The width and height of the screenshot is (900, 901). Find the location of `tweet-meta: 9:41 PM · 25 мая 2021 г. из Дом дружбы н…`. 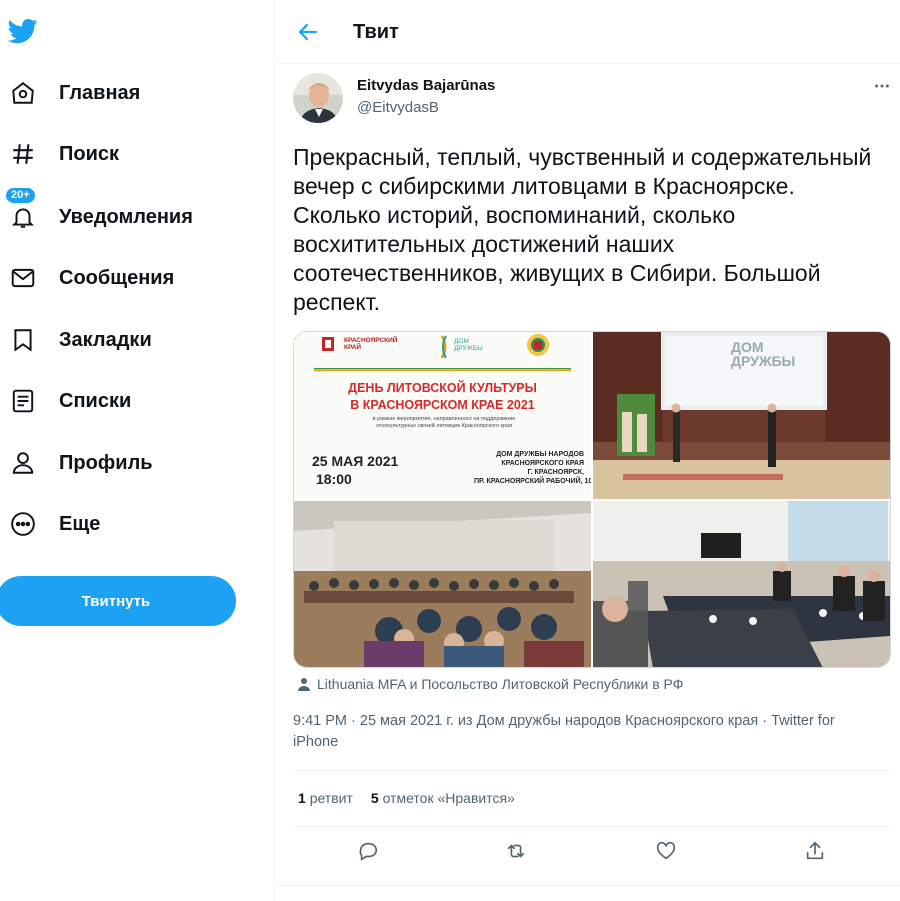

tweet-meta: 9:41 PM · 25 мая 2021 г. из Дом дружбы н… is located at coordinates (564, 731).